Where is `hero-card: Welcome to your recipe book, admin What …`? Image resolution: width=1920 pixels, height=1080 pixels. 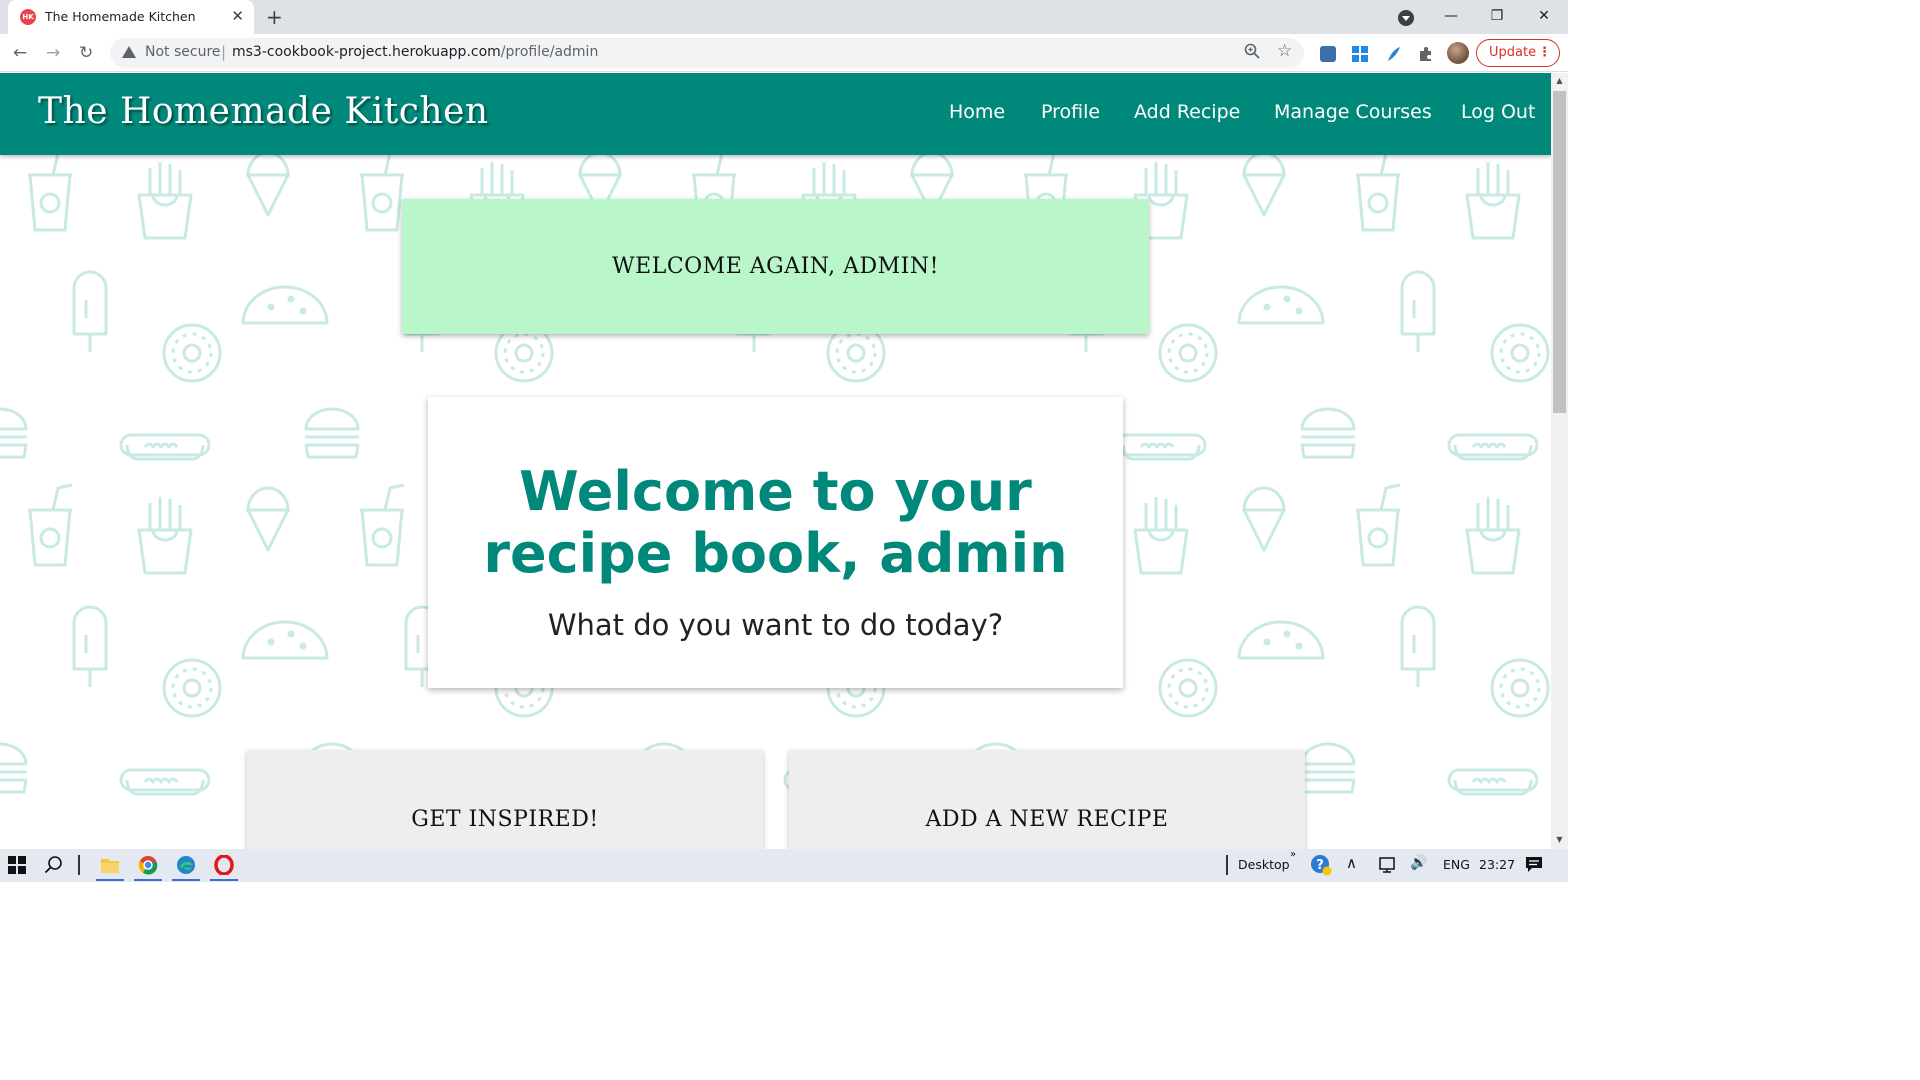 hero-card: Welcome to your recipe book, admin What … is located at coordinates (775, 542).